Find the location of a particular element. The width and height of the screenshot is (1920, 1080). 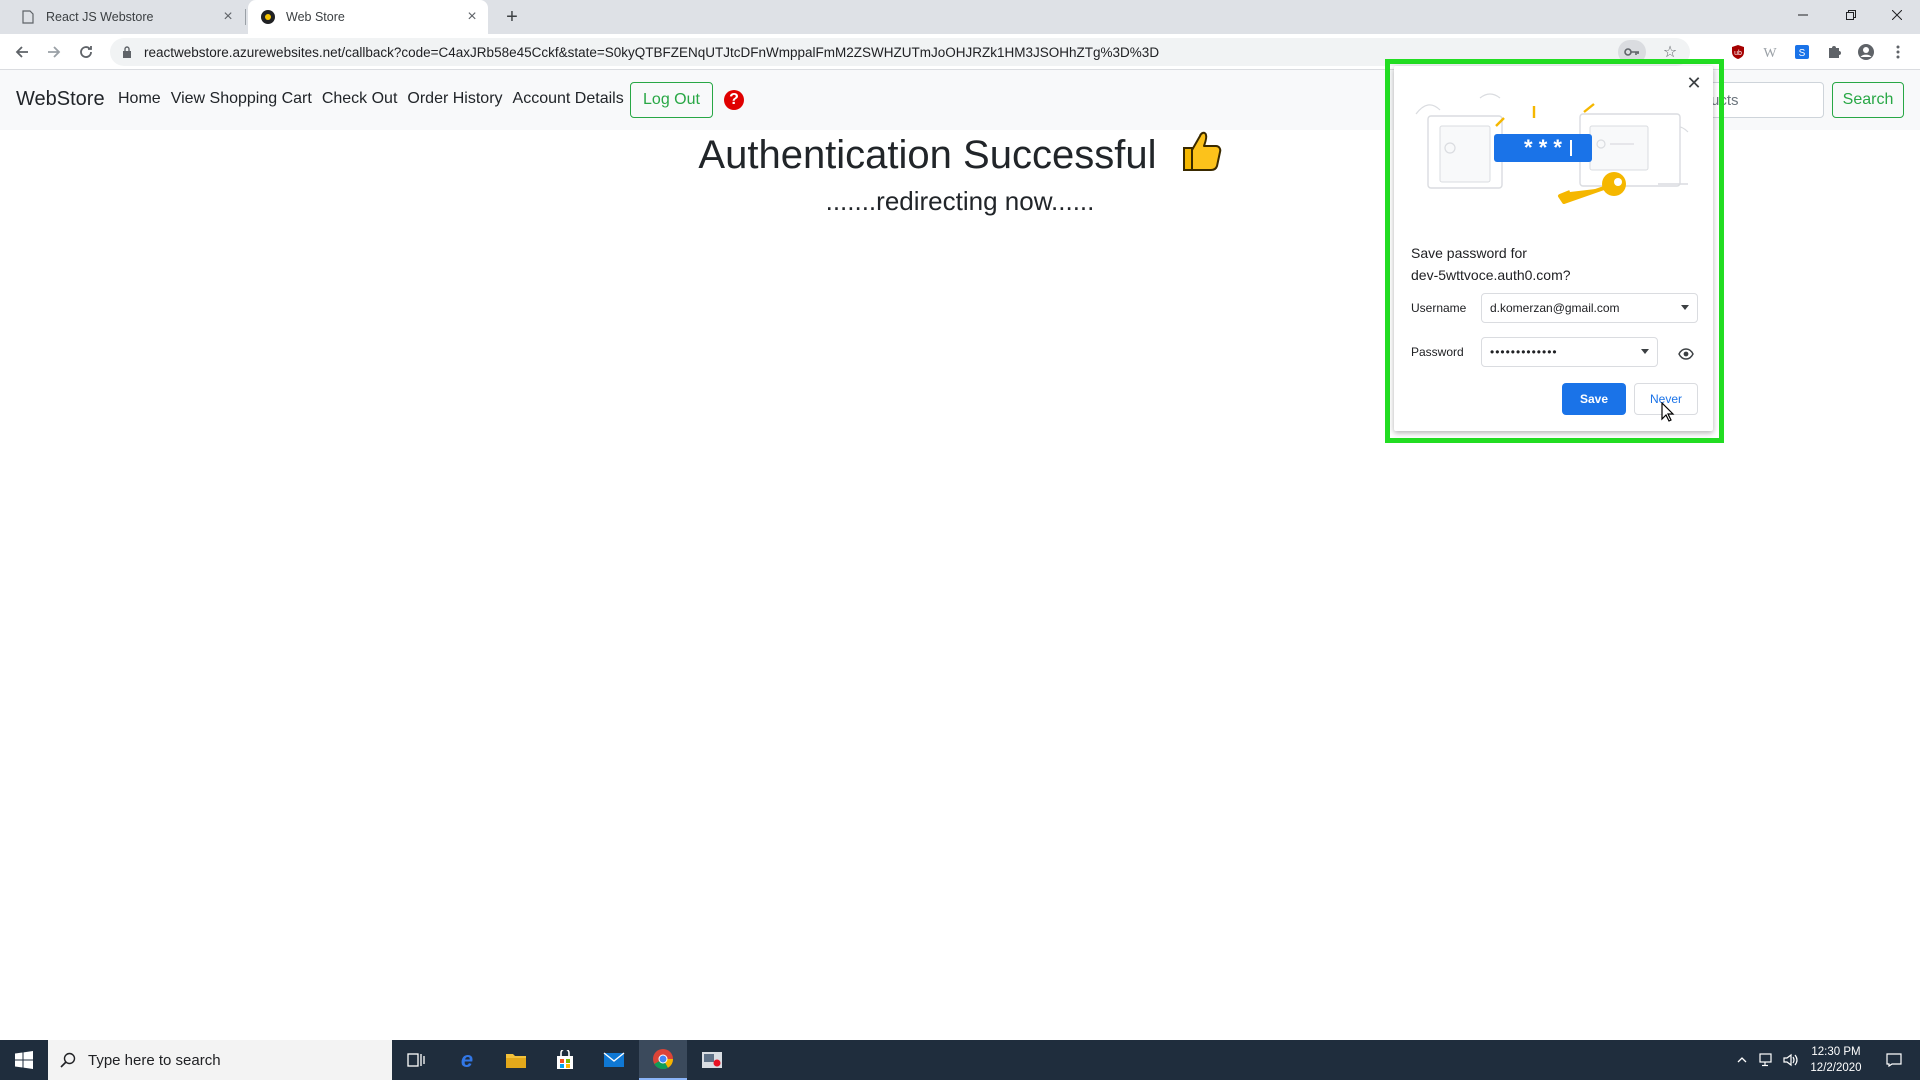

notification-center-icon is located at coordinates (1894, 1060).